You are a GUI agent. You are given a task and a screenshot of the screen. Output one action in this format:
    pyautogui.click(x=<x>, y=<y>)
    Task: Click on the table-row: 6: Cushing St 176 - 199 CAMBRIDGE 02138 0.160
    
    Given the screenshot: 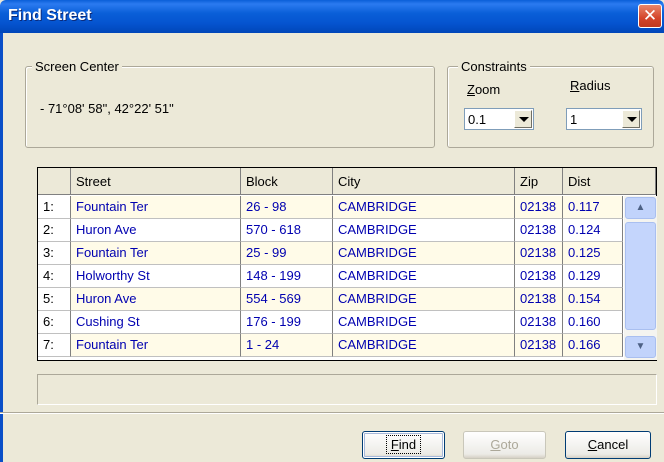 What is the action you would take?
    pyautogui.click(x=330, y=322)
    